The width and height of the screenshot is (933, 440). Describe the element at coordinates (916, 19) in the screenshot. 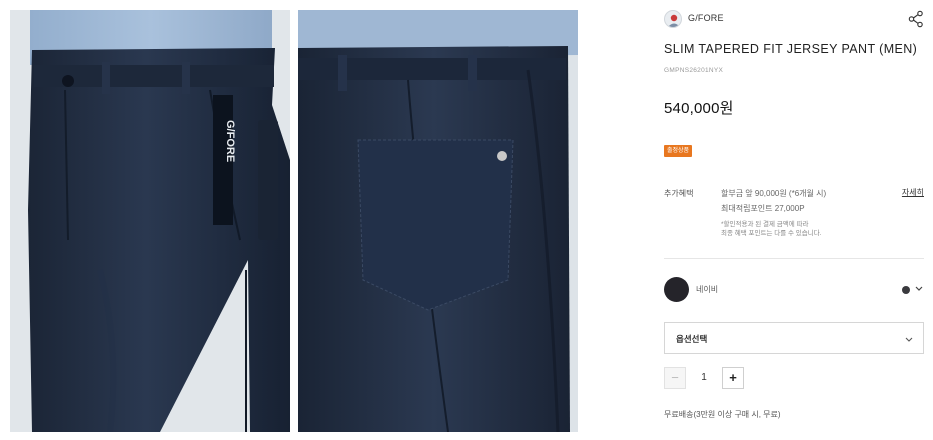

I see `share-icon` at that location.